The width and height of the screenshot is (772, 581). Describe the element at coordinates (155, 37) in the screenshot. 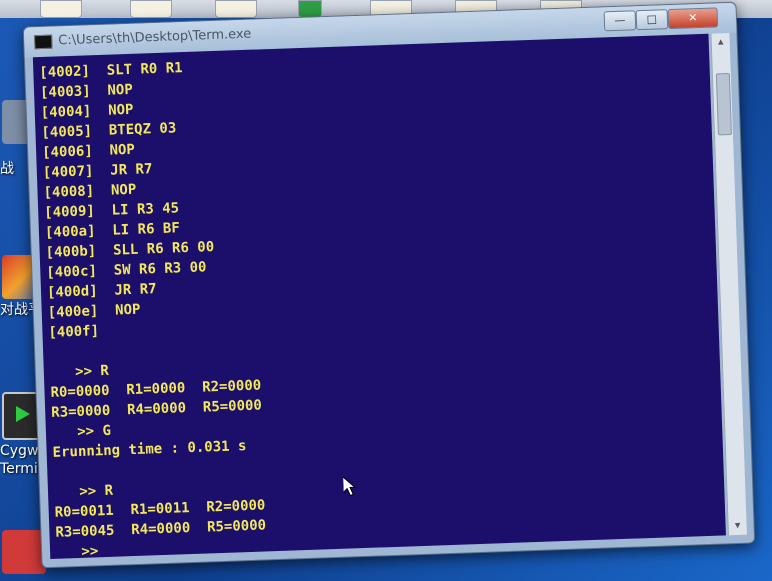

I see `window-title: C:\Users\th\Desktop\Term.exe` at that location.